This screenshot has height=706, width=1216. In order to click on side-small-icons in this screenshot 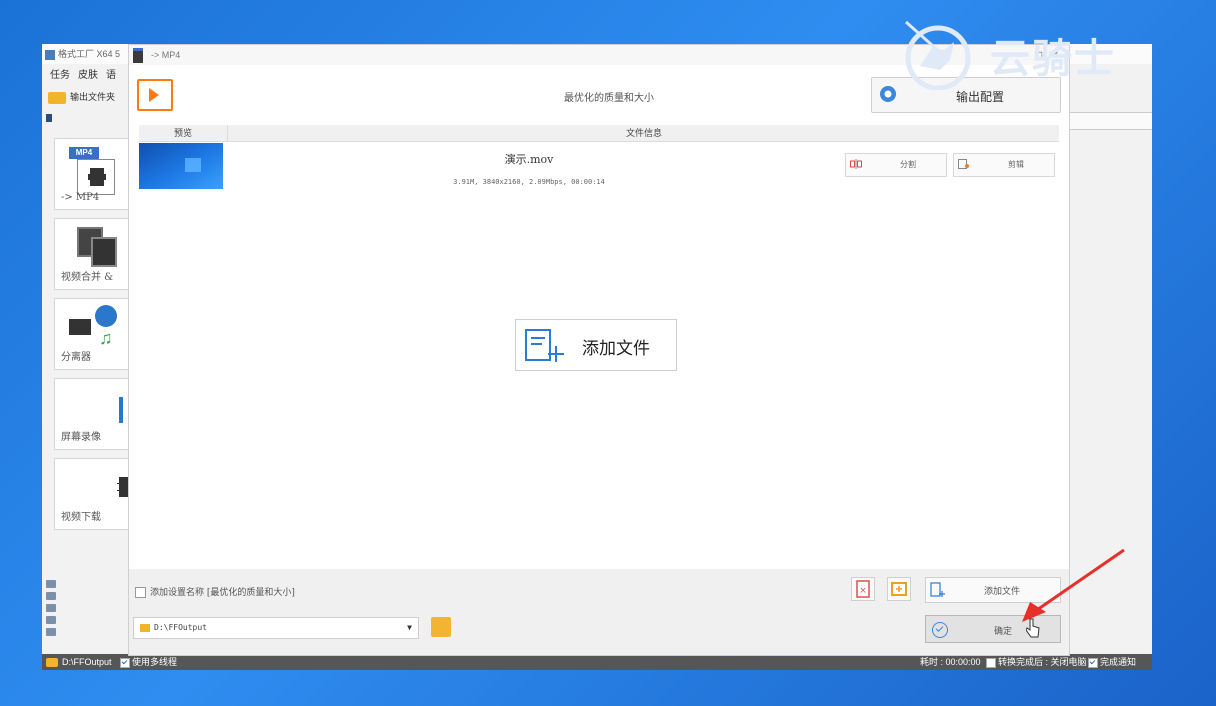, I will do `click(53, 609)`.